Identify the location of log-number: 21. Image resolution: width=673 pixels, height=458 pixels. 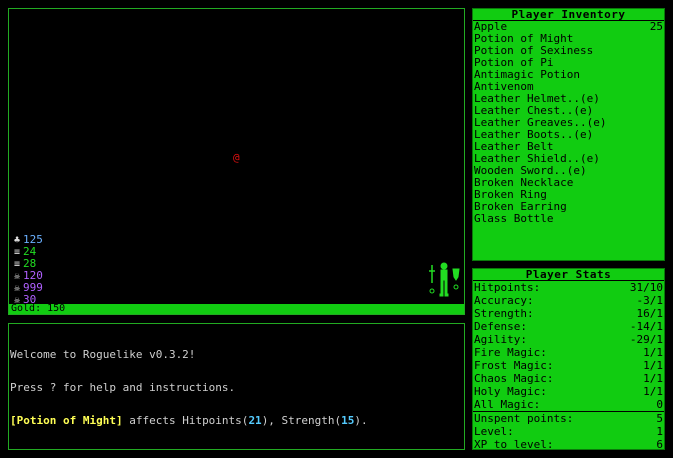
(255, 420).